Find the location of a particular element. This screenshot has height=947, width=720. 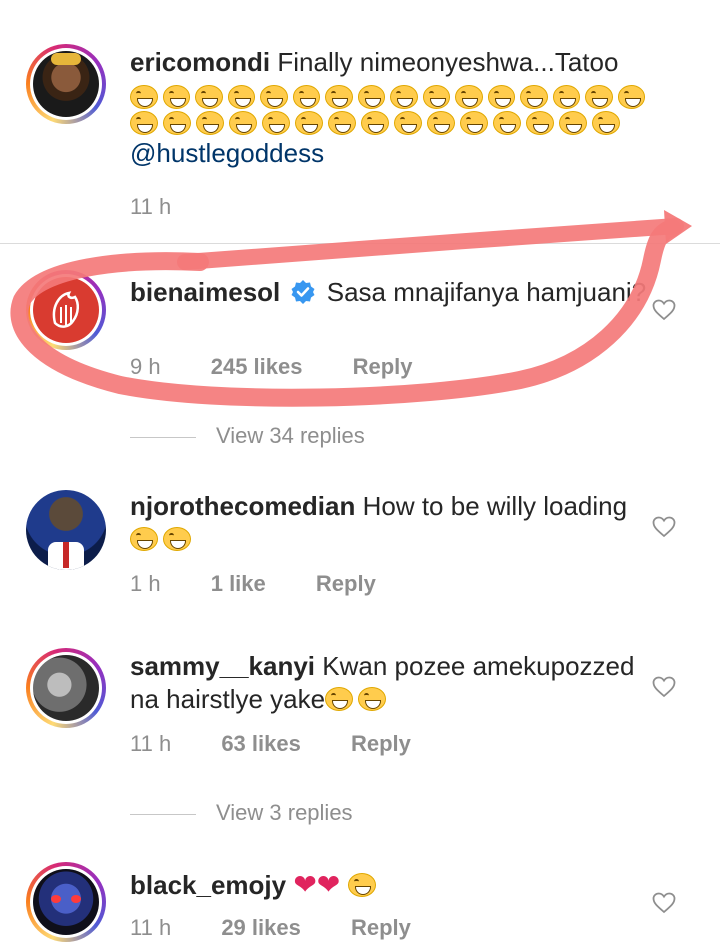

username: sammy__kanyi is located at coordinates (222, 666).